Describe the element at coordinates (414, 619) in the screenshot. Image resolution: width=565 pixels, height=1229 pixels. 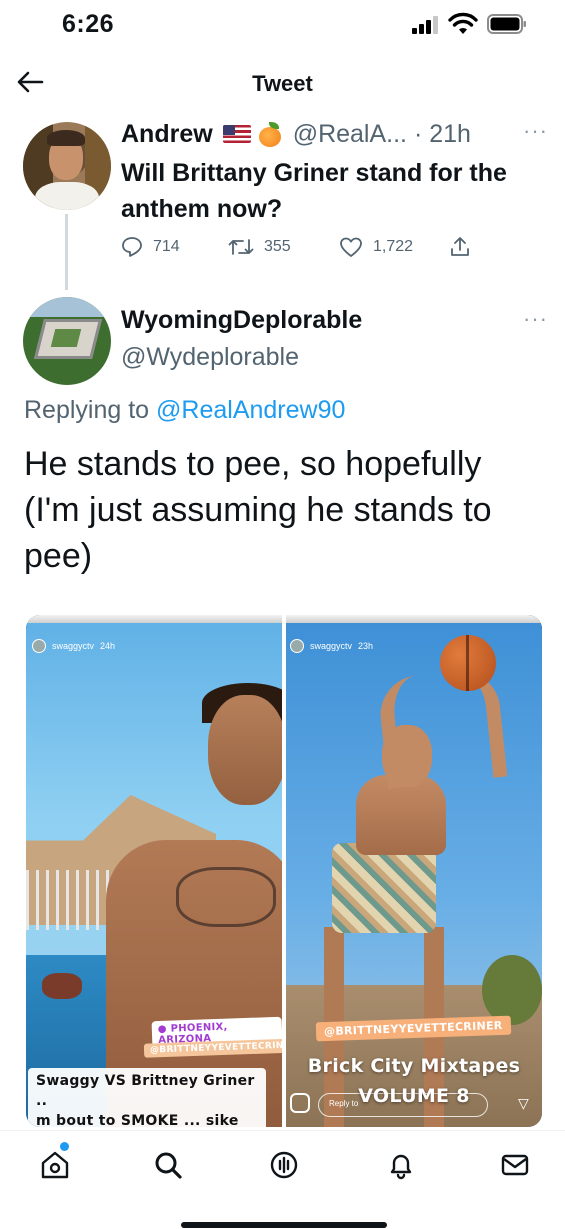
I see `story-progress-bar-right` at that location.